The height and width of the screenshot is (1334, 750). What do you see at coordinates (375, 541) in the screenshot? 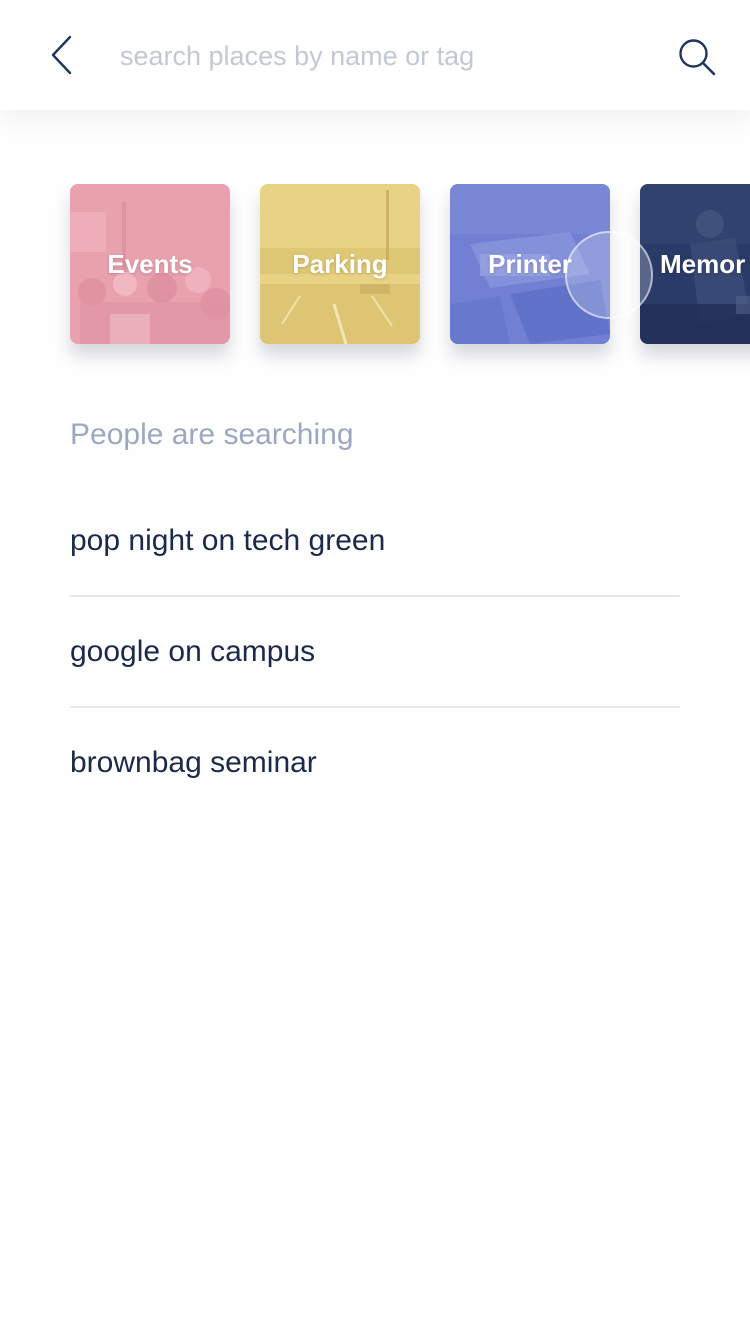
I see `trending-search-item: pop night on tech green` at bounding box center [375, 541].